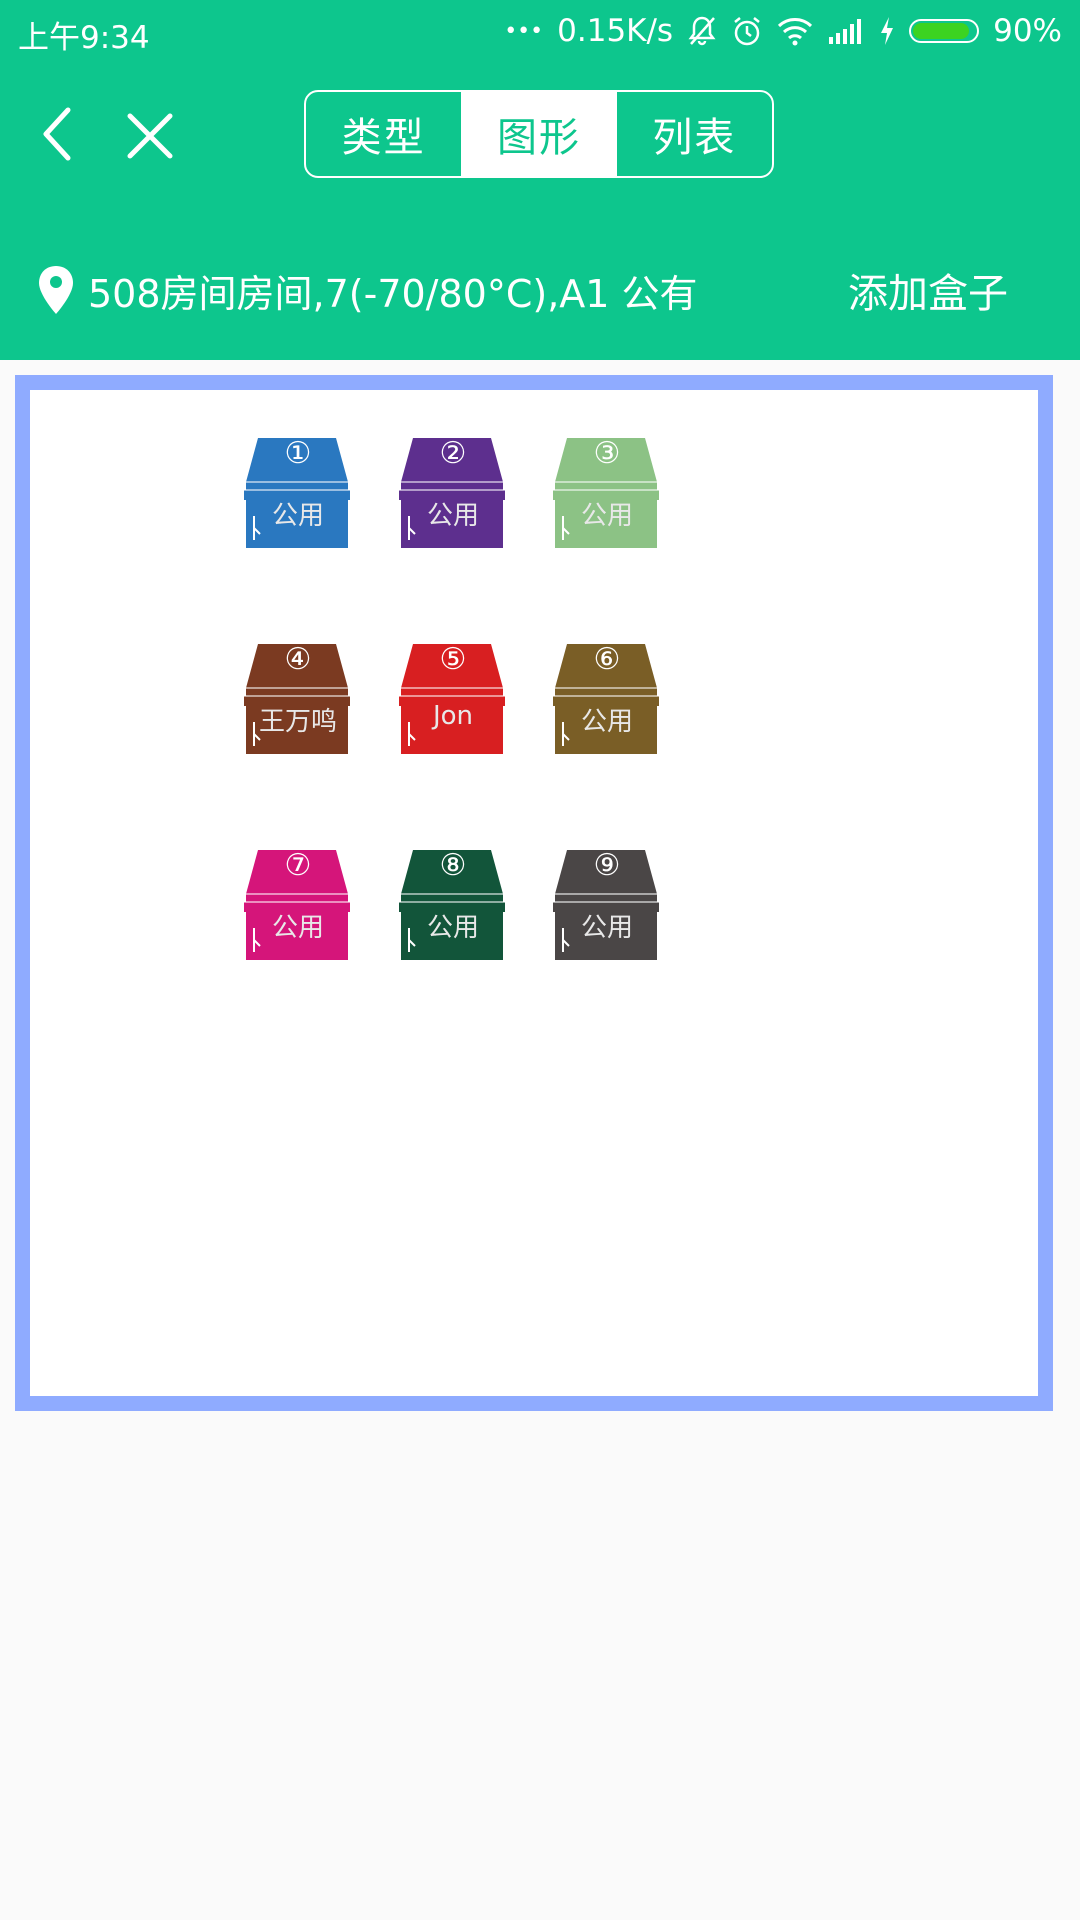 The height and width of the screenshot is (1920, 1080). I want to click on battery-icon, so click(944, 31).